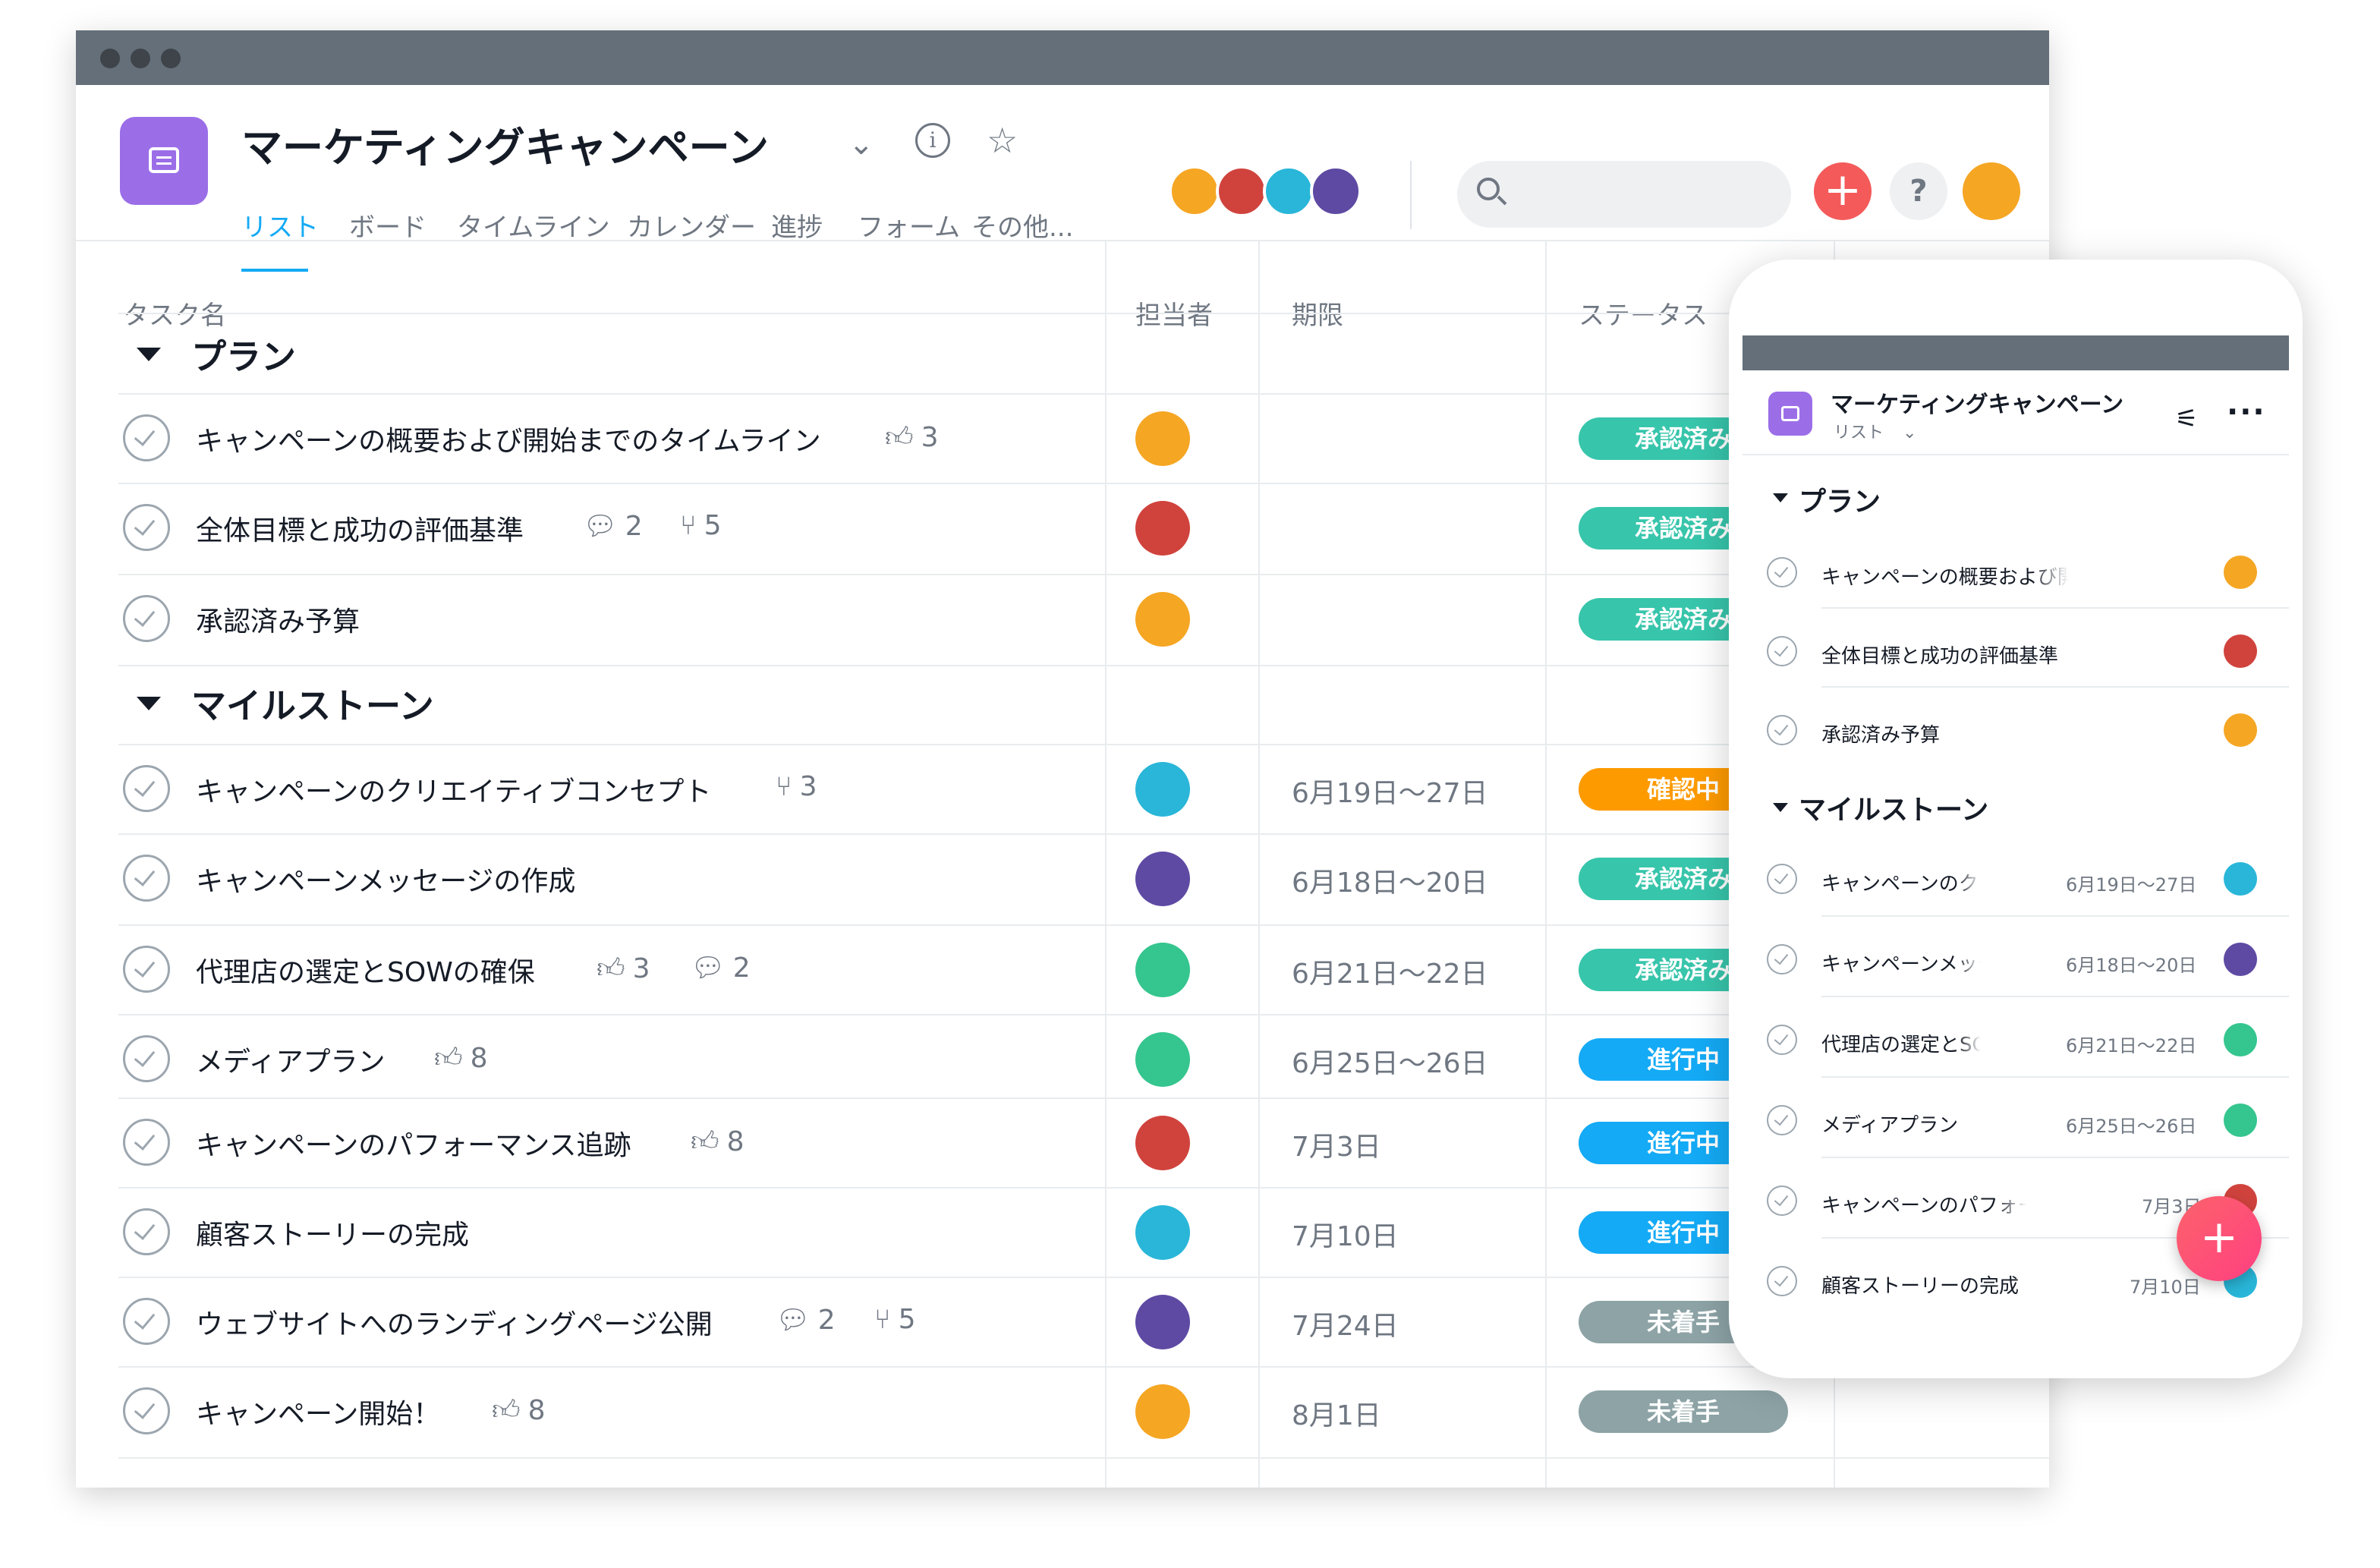 The width and height of the screenshot is (2380, 1568). I want to click on tab-timeline: タイムライン, so click(533, 225).